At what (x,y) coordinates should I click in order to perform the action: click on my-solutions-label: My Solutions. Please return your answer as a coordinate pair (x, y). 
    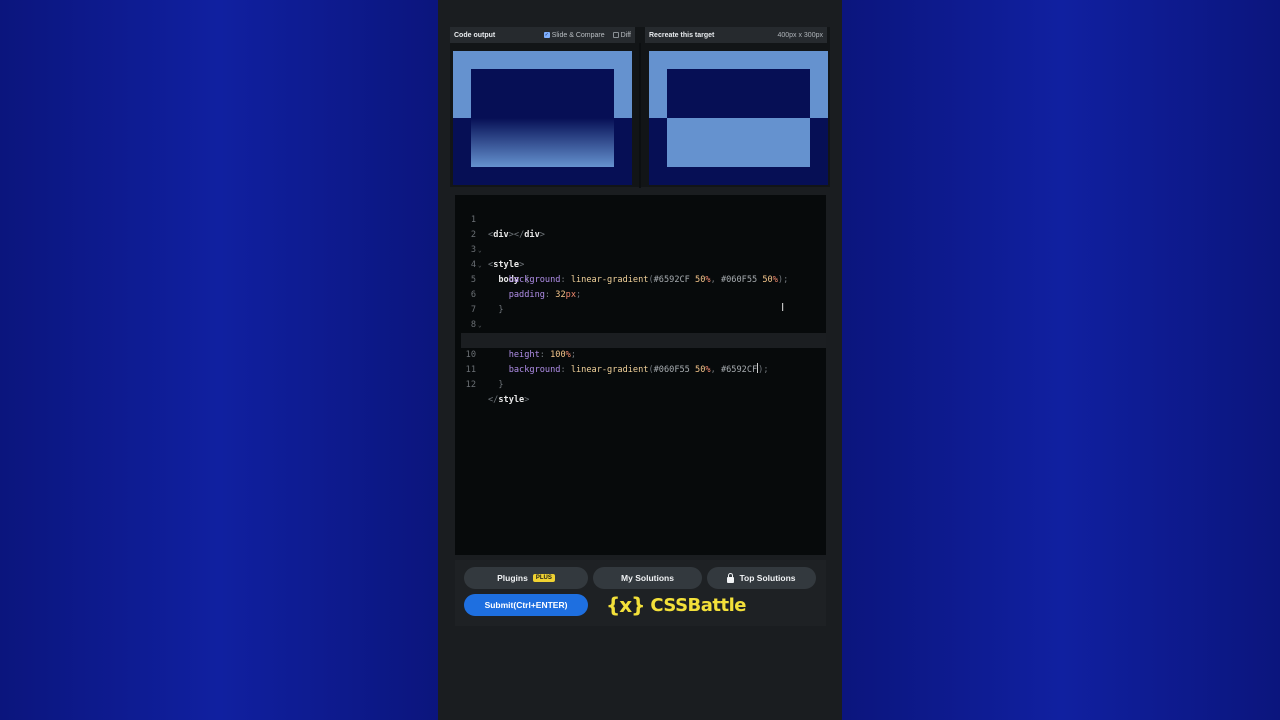
    Looking at the image, I should click on (647, 578).